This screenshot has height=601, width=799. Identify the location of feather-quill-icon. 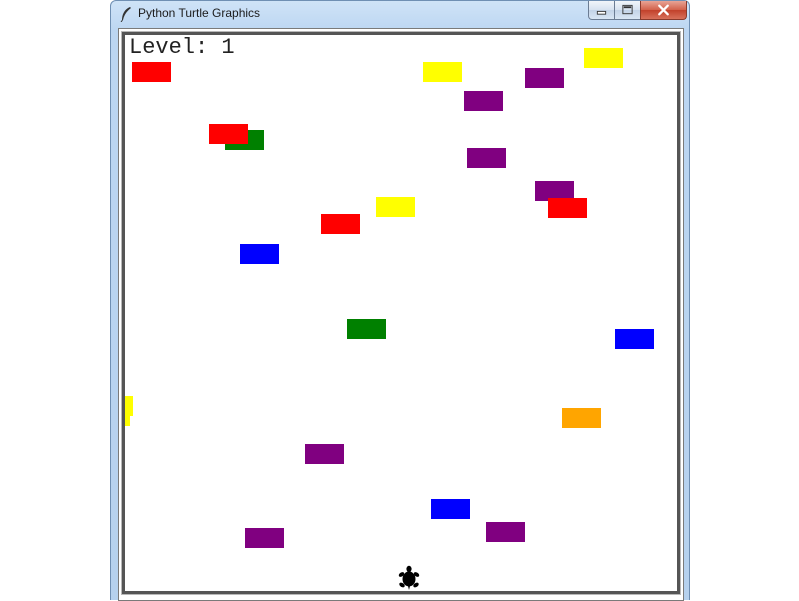
(125, 14).